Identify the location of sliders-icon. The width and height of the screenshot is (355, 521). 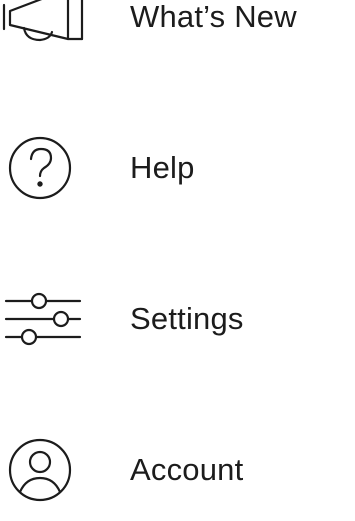
(50, 319).